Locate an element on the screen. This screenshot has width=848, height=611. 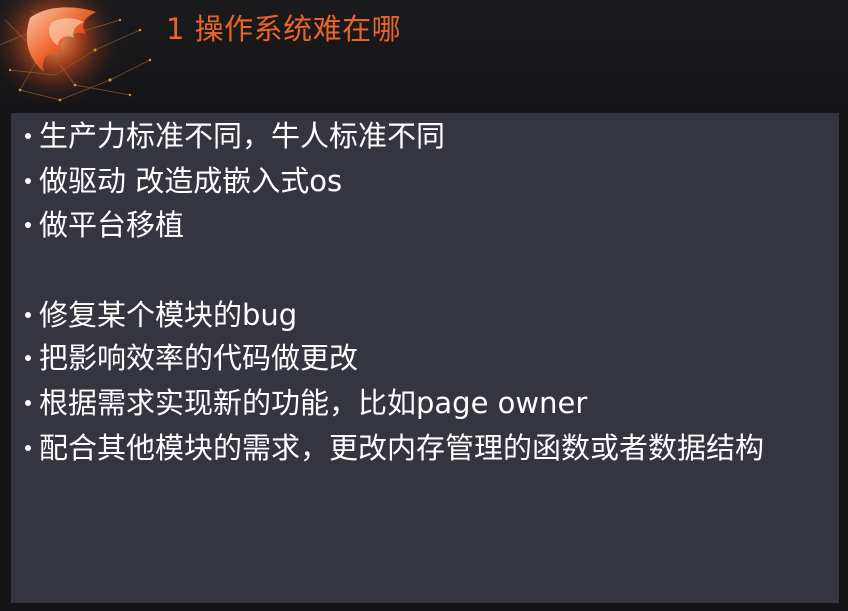
bullet-text: 根据需求实现新的功能，比如page owner is located at coordinates (313, 403).